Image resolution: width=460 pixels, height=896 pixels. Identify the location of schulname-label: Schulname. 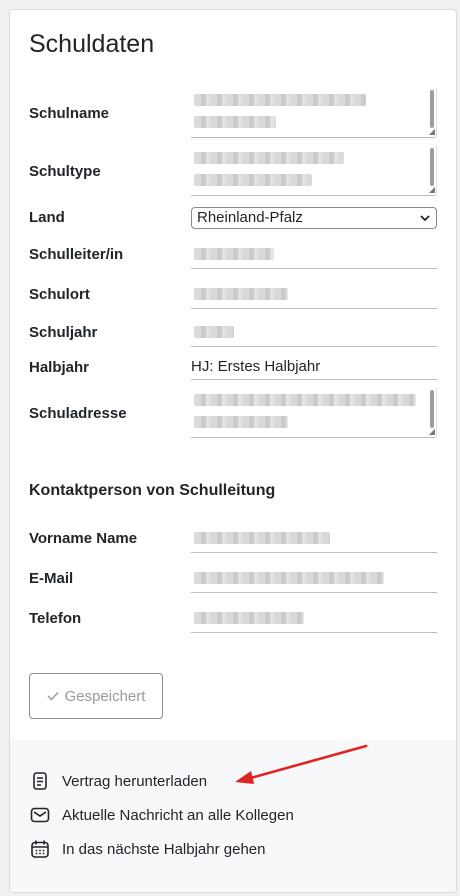
(69, 113).